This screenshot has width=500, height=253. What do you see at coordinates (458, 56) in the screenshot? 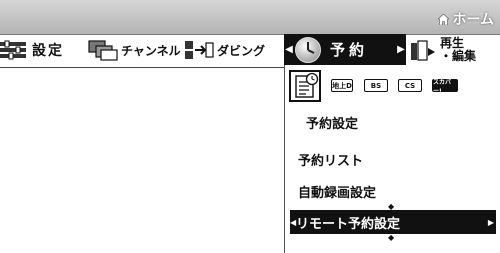
I see `playback-label-line2: ・編集` at bounding box center [458, 56].